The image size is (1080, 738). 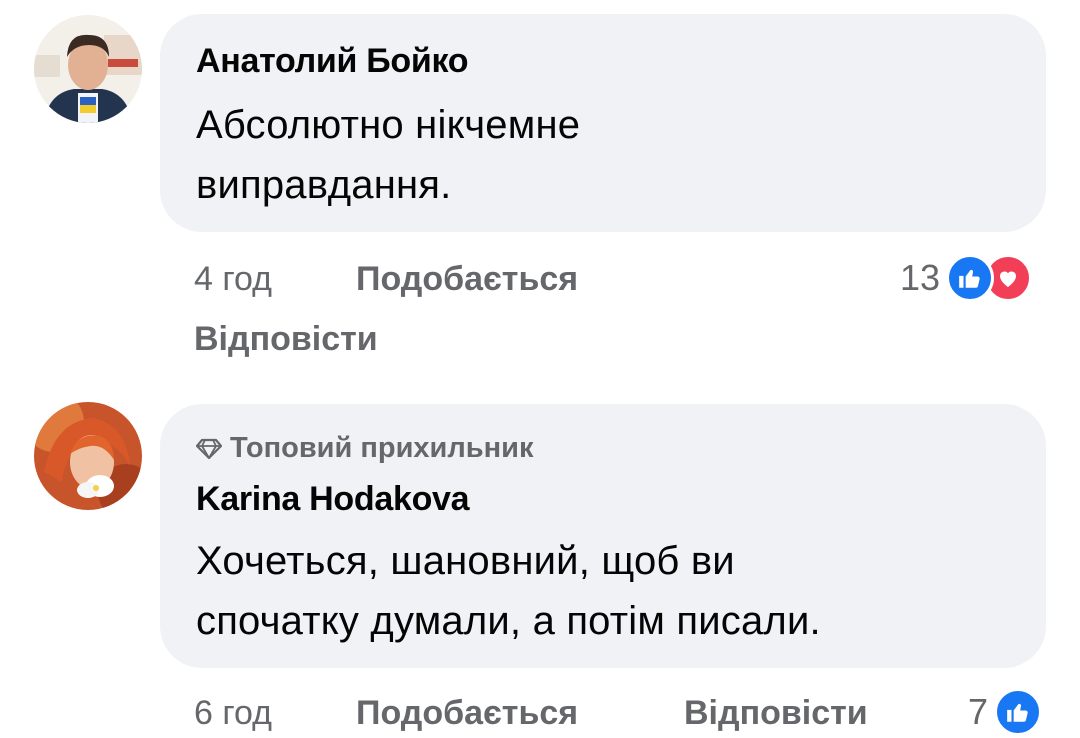 I want to click on comment-time: 6 год, so click(x=233, y=713).